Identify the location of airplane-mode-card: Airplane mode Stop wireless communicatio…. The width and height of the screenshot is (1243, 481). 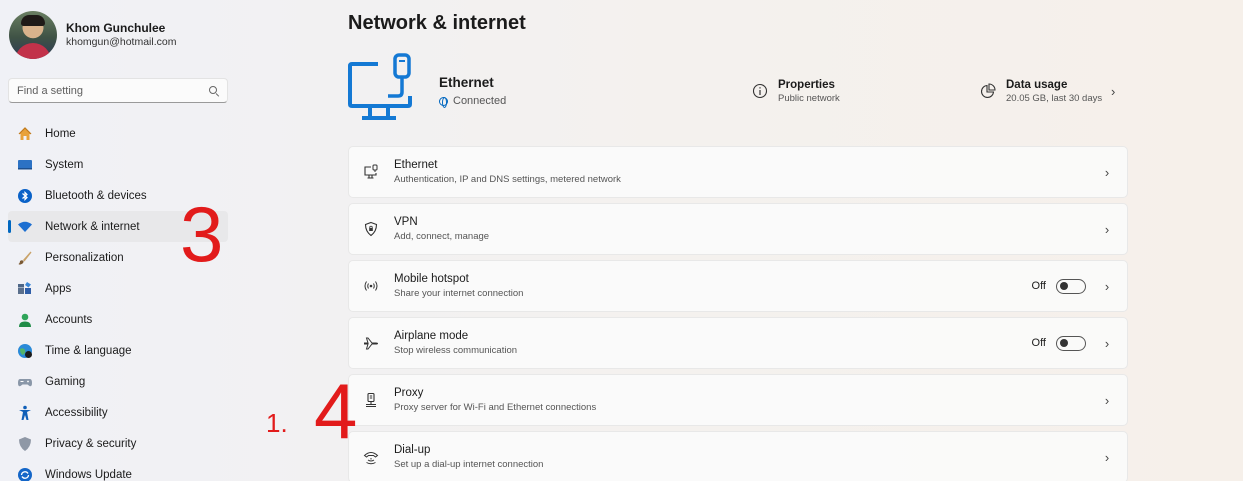
(738, 343).